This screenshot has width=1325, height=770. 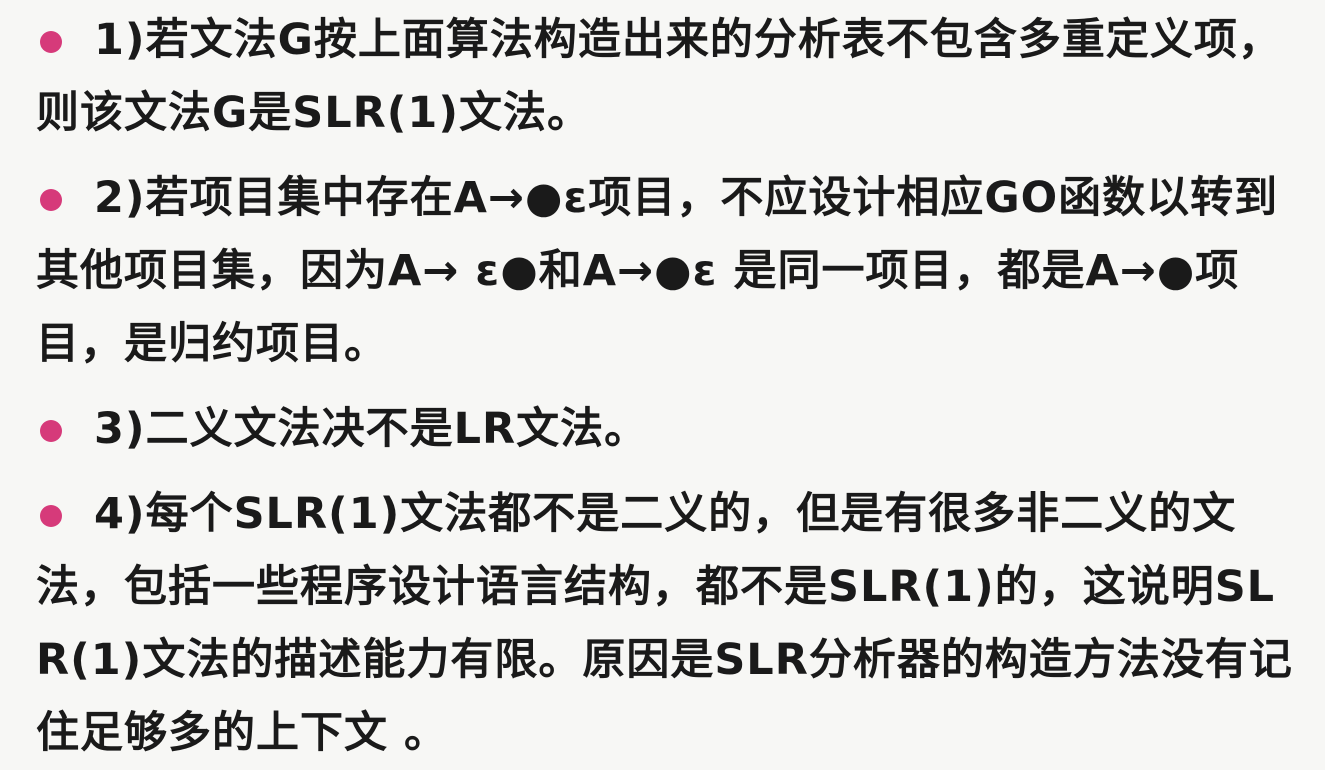 What do you see at coordinates (666, 429) in the screenshot?
I see `bullet-item-3: 3)二义文法决不是LR文法。` at bounding box center [666, 429].